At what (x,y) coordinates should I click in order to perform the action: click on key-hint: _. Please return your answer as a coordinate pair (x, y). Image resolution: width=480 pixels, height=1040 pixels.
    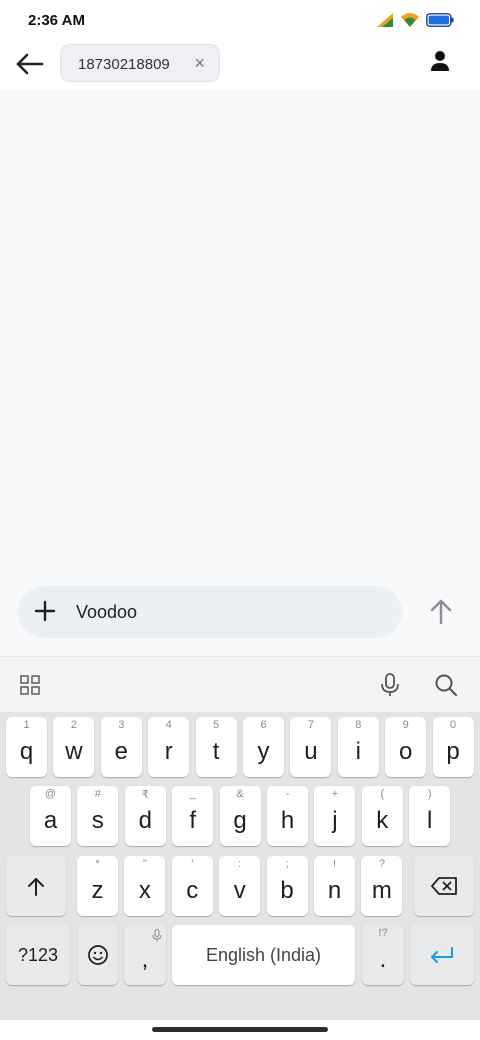
    Looking at the image, I should click on (192, 794).